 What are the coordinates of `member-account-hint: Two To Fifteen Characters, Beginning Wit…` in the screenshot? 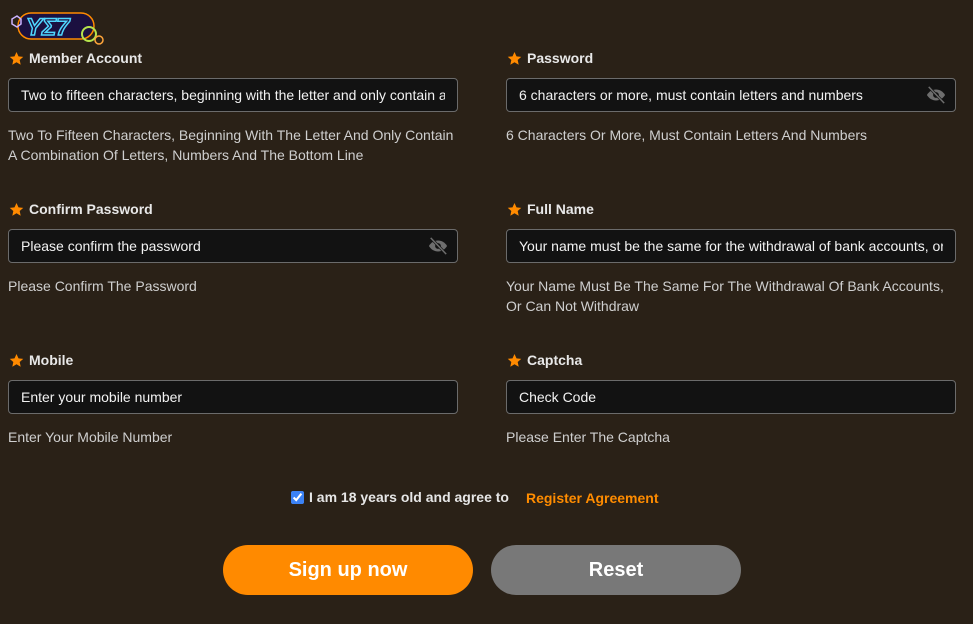 It's located at (231, 145).